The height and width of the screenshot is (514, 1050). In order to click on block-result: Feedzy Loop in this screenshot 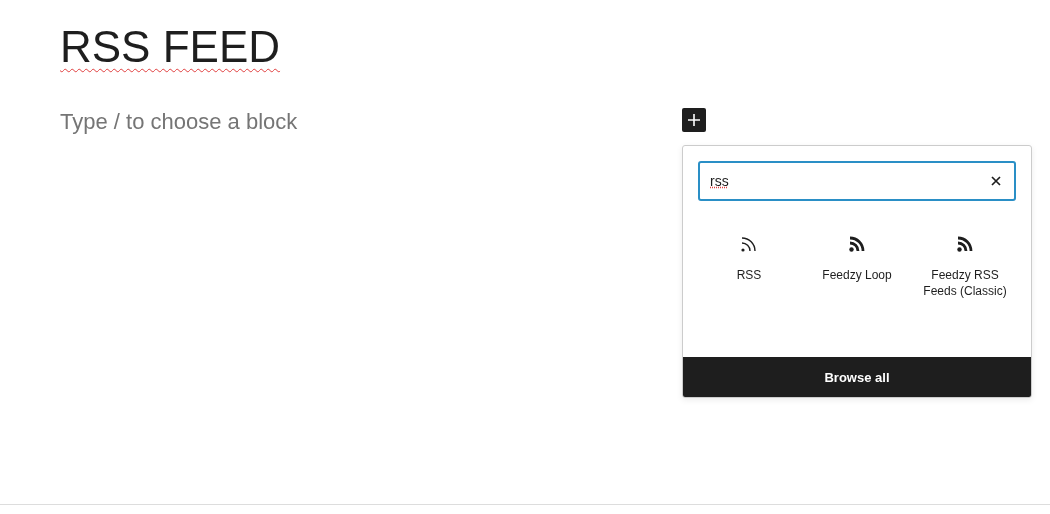, I will do `click(857, 278)`.